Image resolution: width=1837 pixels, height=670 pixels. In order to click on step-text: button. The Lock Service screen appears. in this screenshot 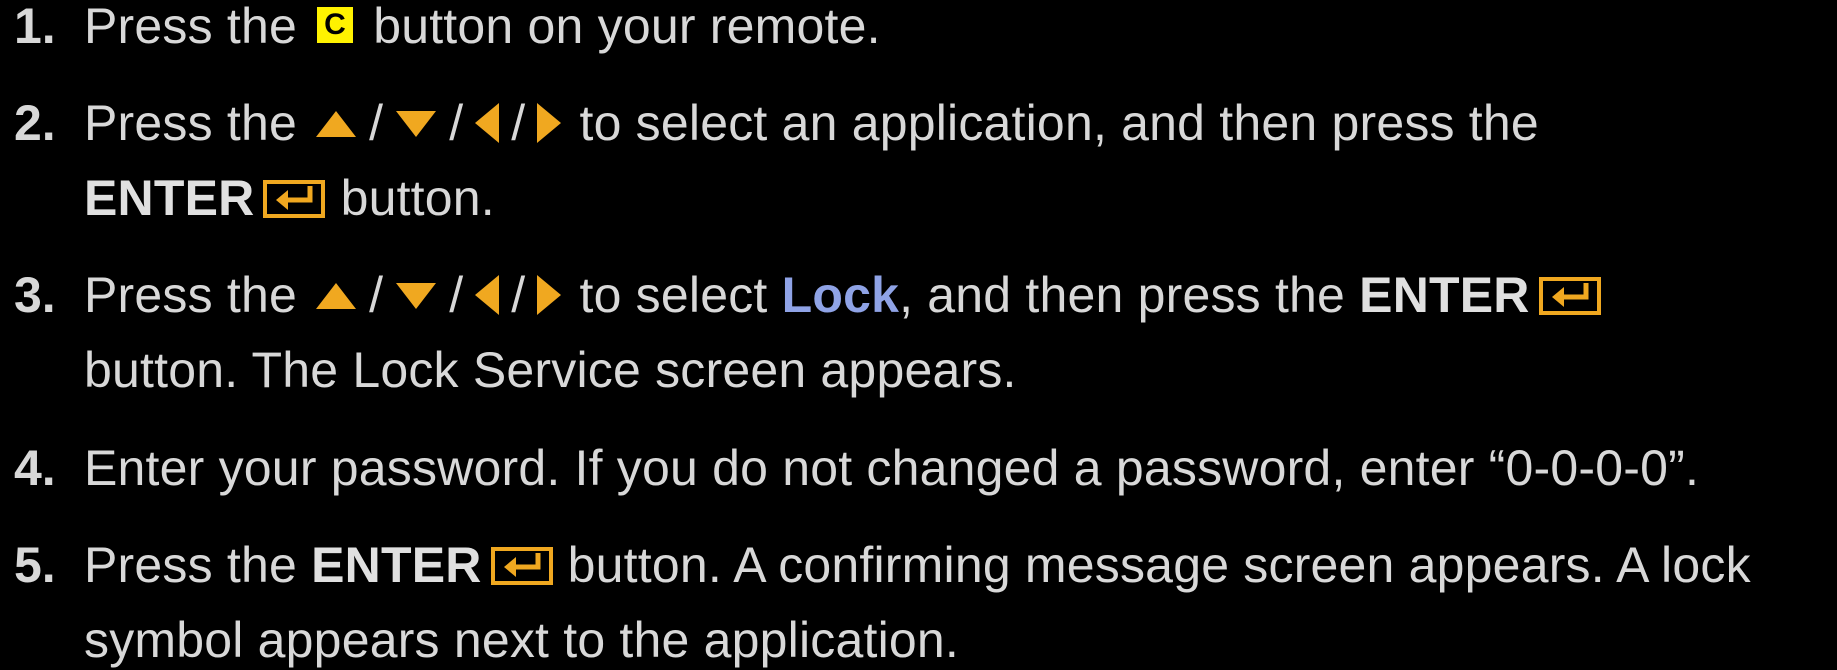, I will do `click(550, 370)`.